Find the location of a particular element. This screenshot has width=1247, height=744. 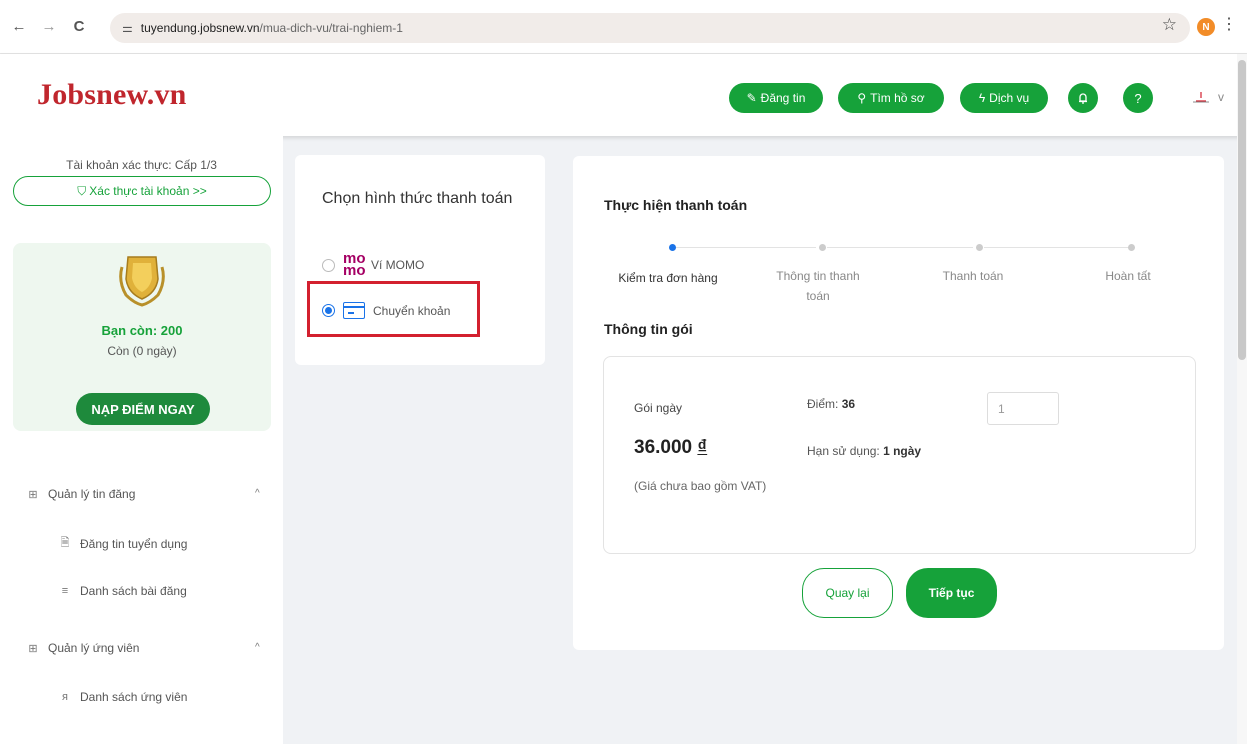

package-expiry: Hạn sử dụng: 1 ngày is located at coordinates (864, 451).